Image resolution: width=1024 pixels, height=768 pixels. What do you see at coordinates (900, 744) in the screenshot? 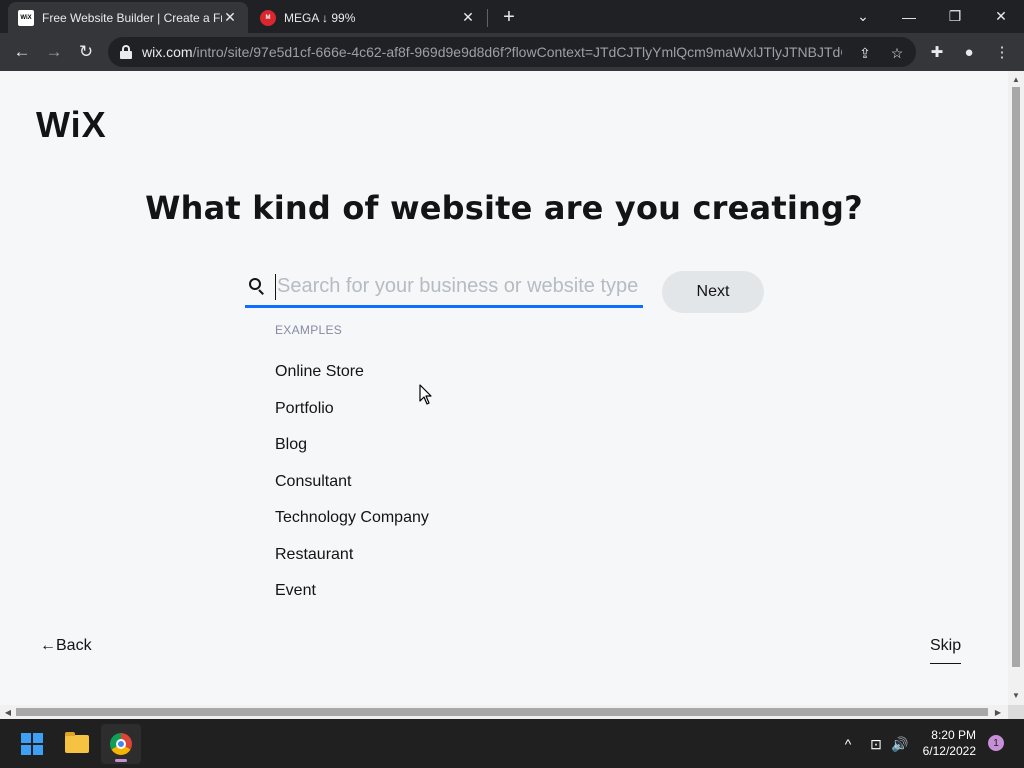
I see `volume-icon: 🔊` at bounding box center [900, 744].